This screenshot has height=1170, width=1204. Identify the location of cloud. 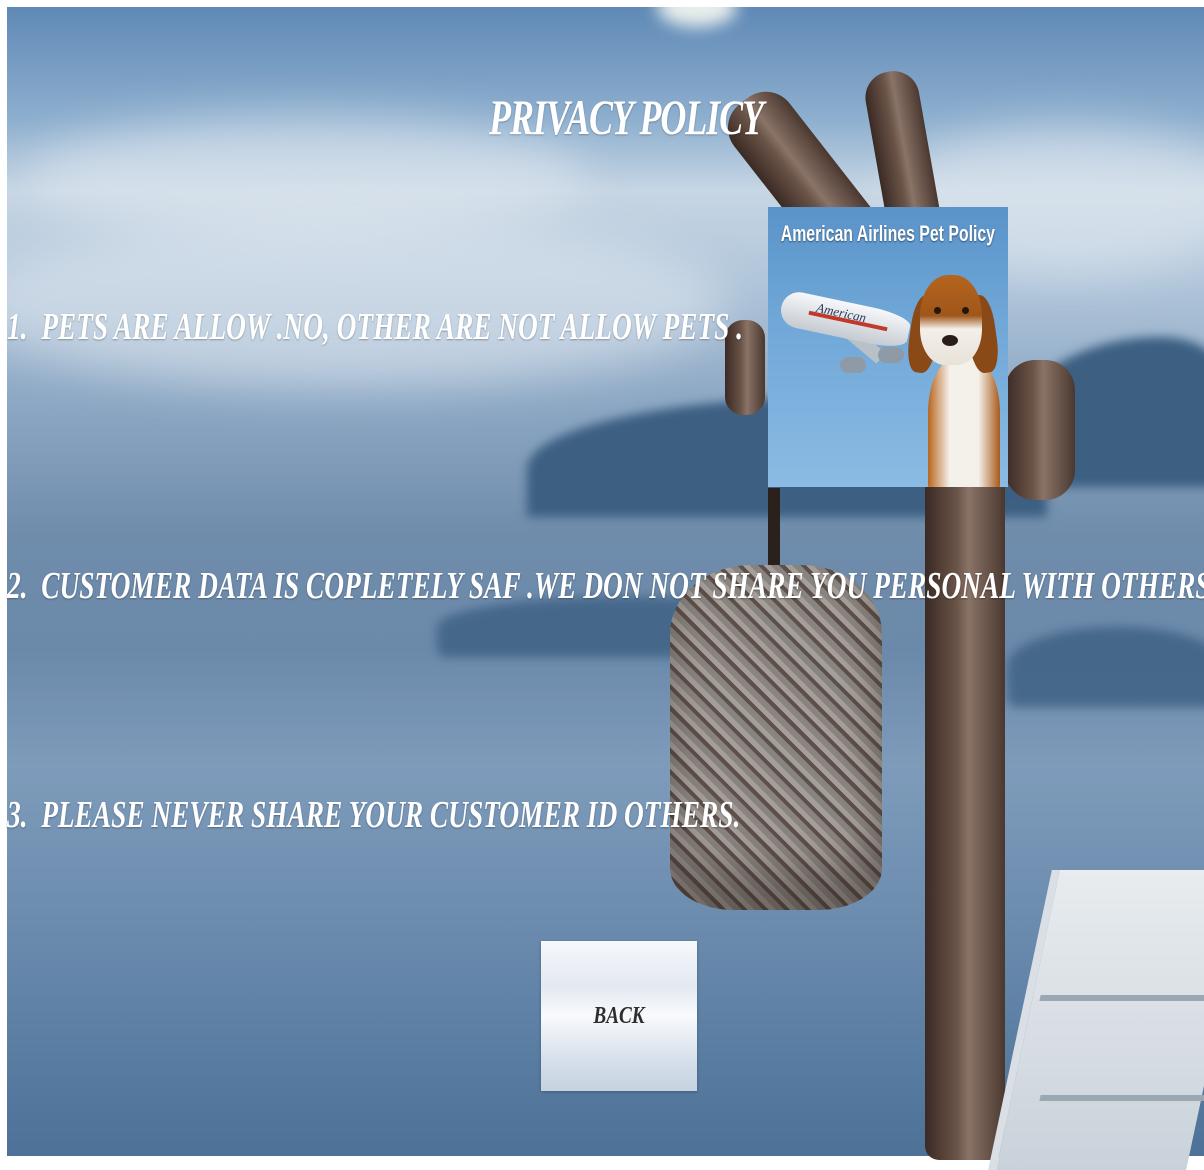
(367, 302).